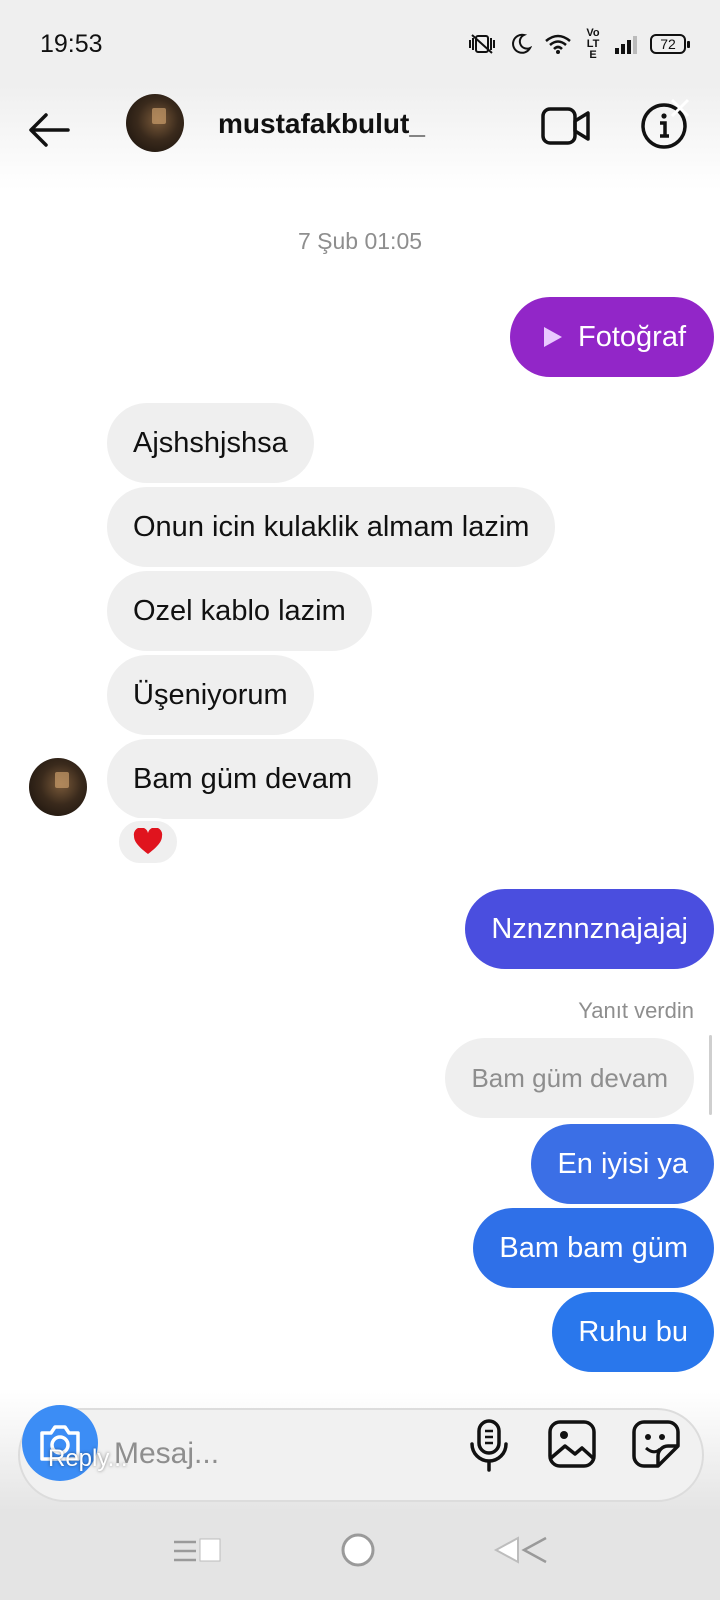 The height and width of the screenshot is (1600, 720). I want to click on info-icon, so click(666, 124).